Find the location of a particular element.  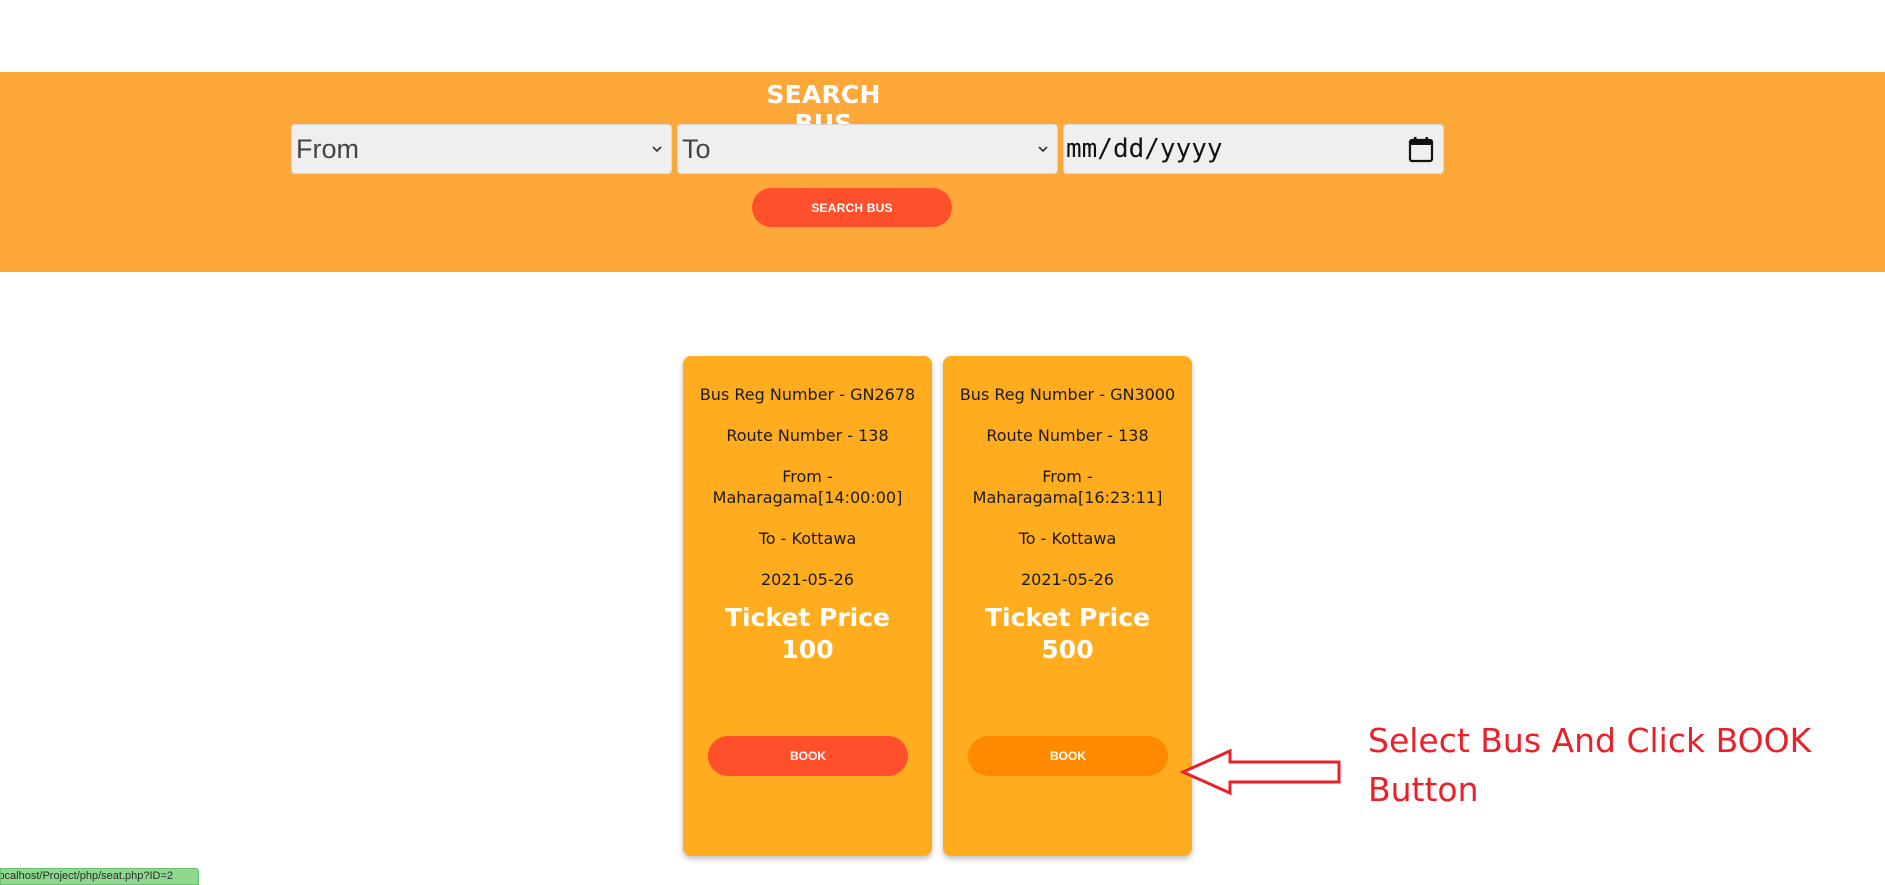

bus-reg-number: Bus Reg Number - GN2678 is located at coordinates (807, 394).